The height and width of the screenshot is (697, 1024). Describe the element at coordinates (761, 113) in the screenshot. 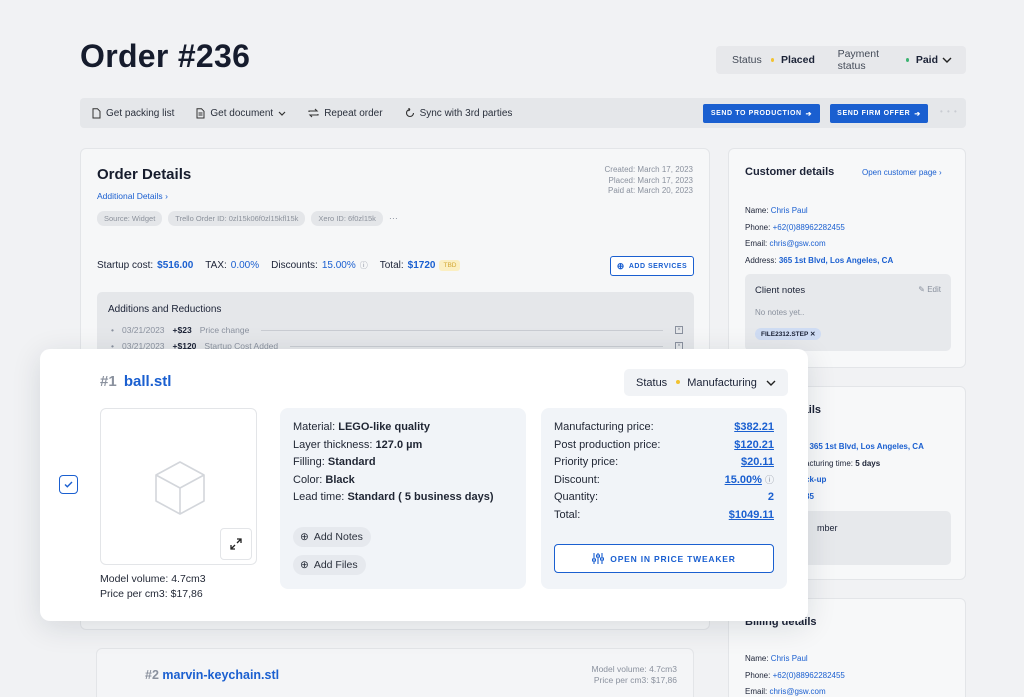

I see `send-to-production-button: SEND TO PRODUCTION ➔` at that location.